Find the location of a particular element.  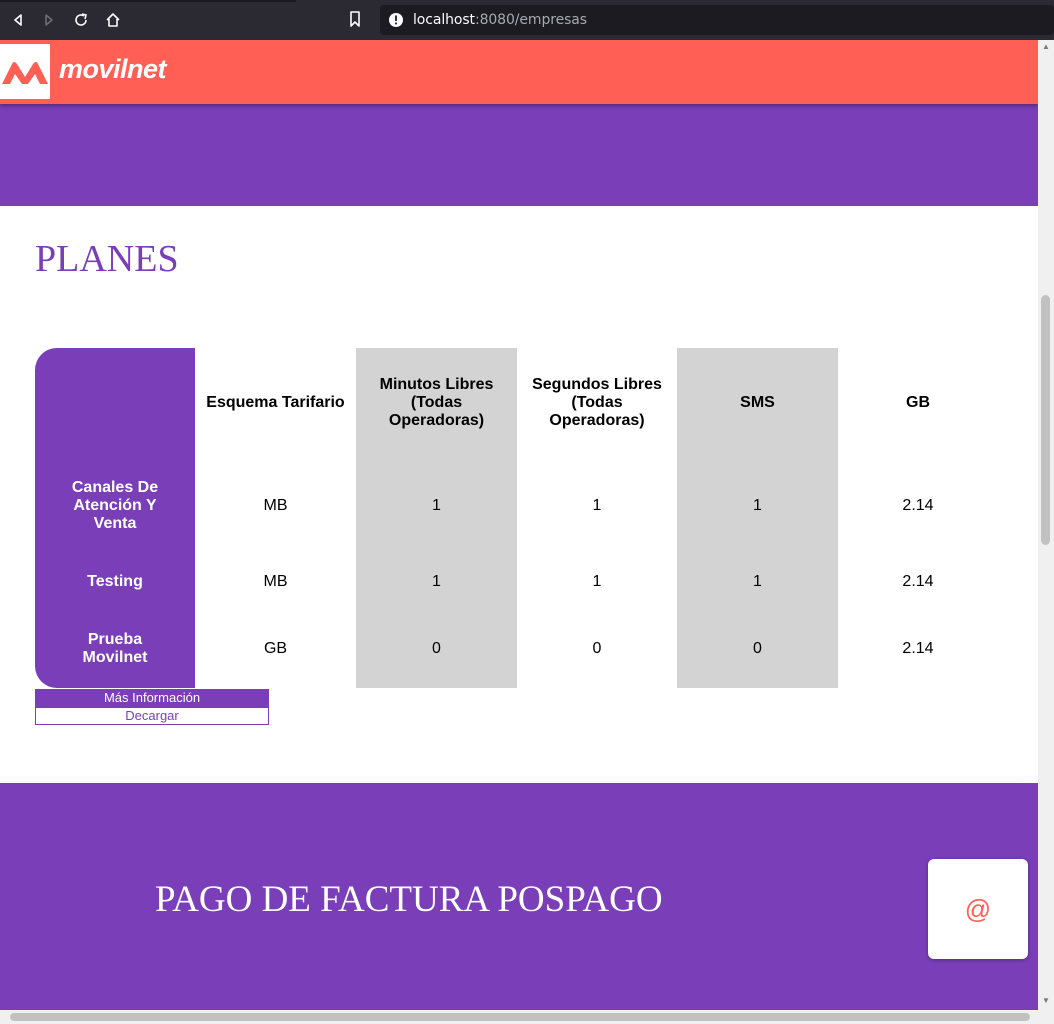

header-esquema: Esquema Tarifario is located at coordinates (275, 402).